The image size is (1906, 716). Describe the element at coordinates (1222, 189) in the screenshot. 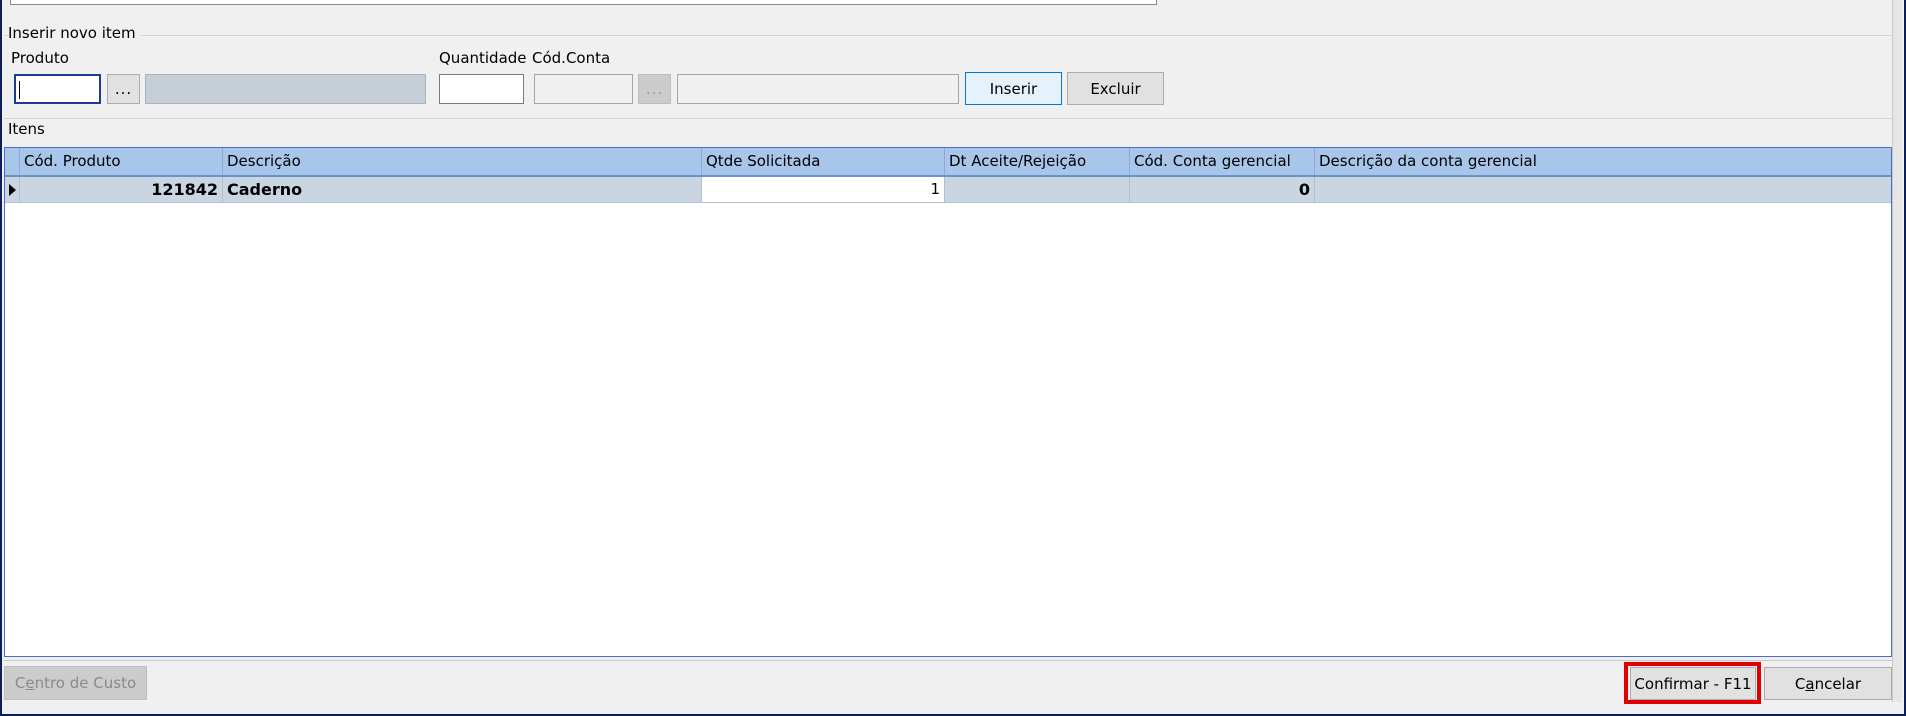

I see `cell-cod-conta-gerencial: 0` at that location.